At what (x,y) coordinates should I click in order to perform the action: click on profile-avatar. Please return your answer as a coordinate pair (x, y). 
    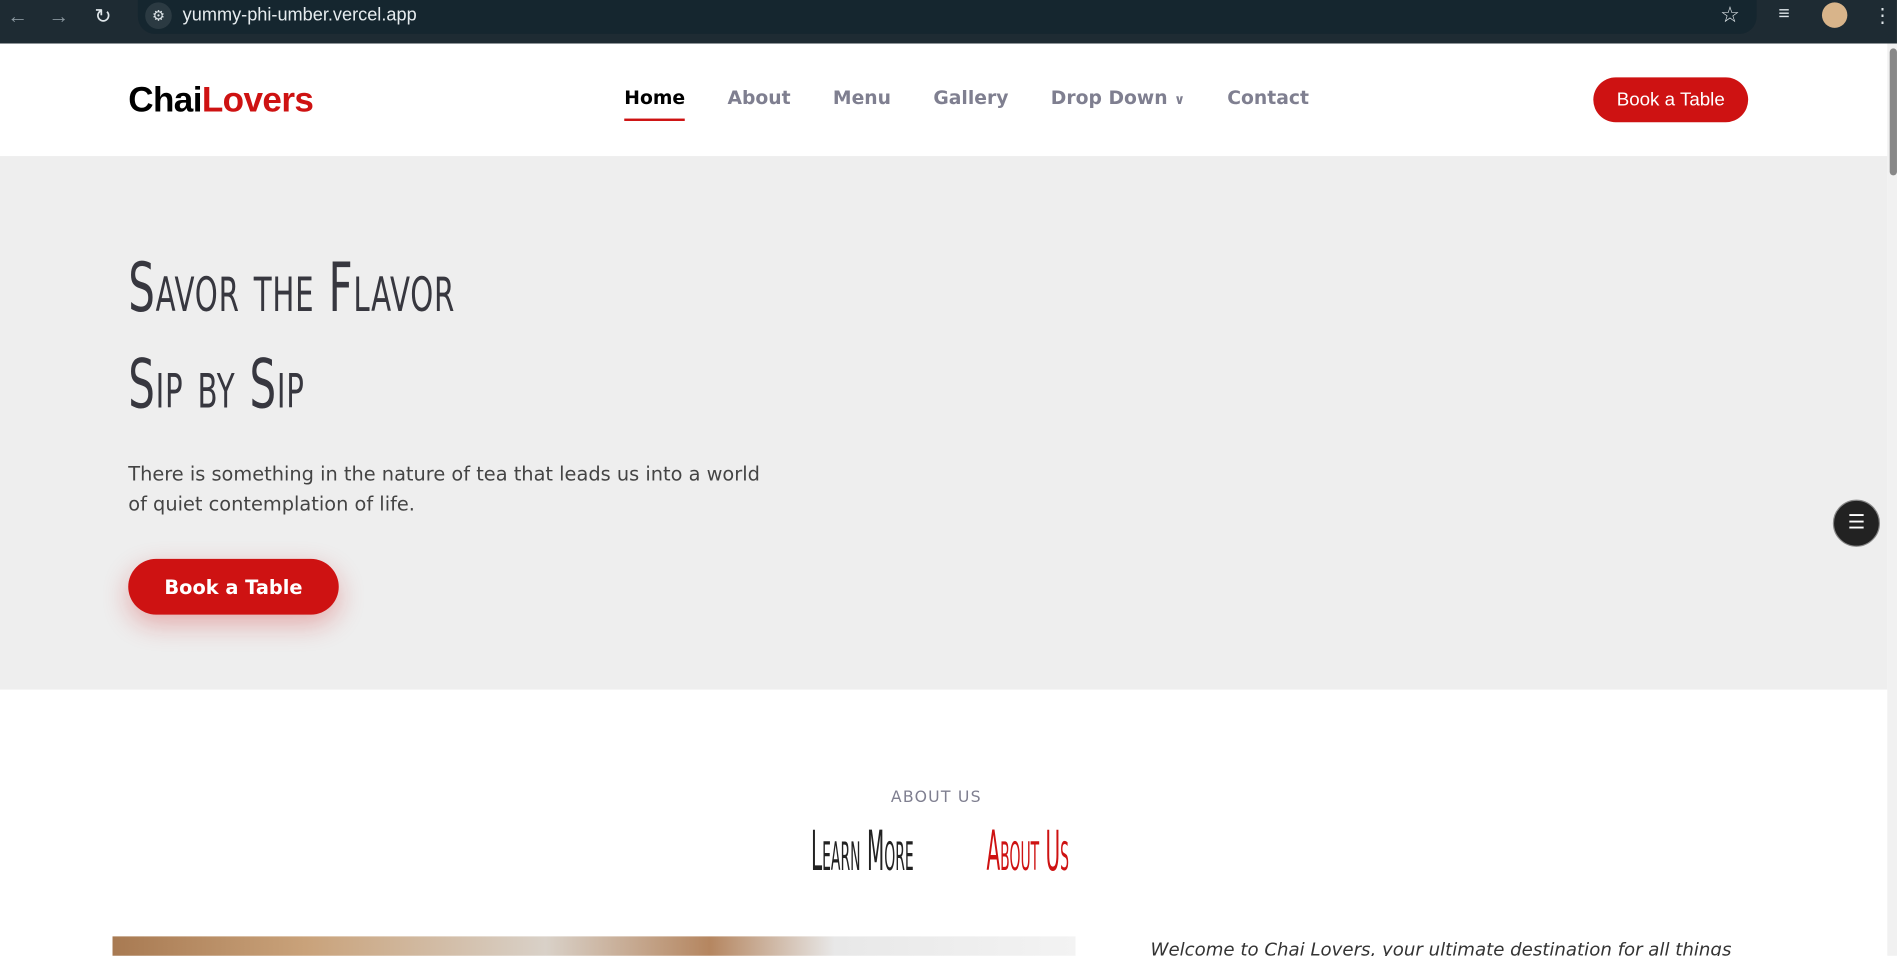
    Looking at the image, I should click on (1834, 15).